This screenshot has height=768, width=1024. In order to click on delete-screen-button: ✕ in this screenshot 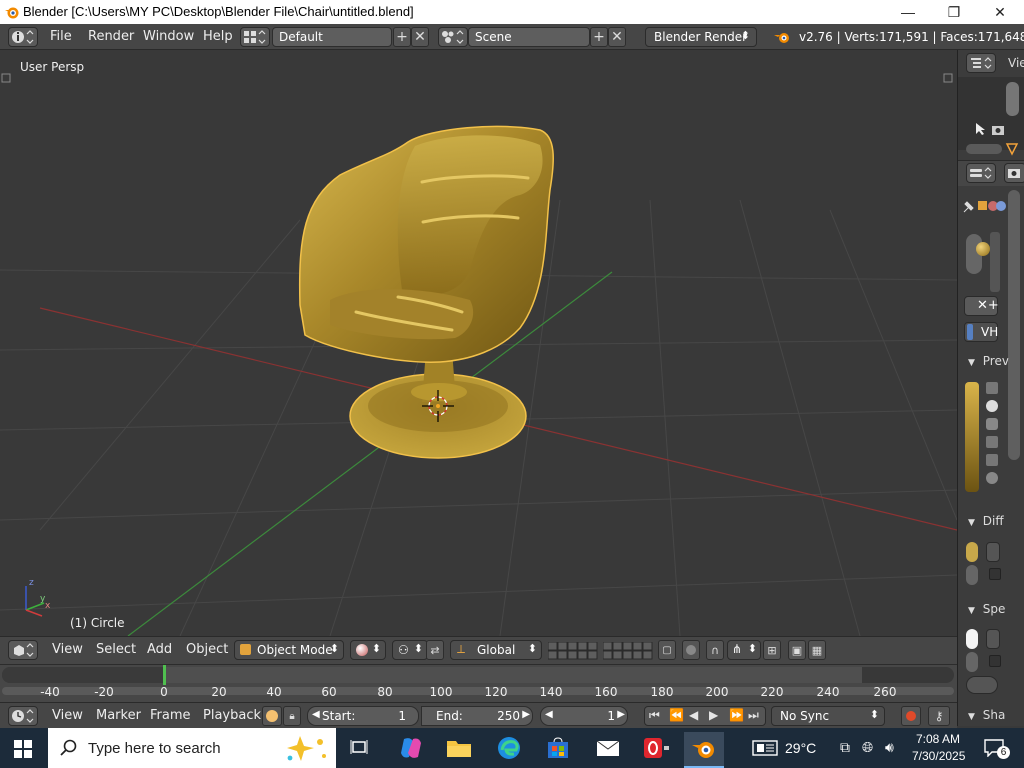, I will do `click(420, 37)`.